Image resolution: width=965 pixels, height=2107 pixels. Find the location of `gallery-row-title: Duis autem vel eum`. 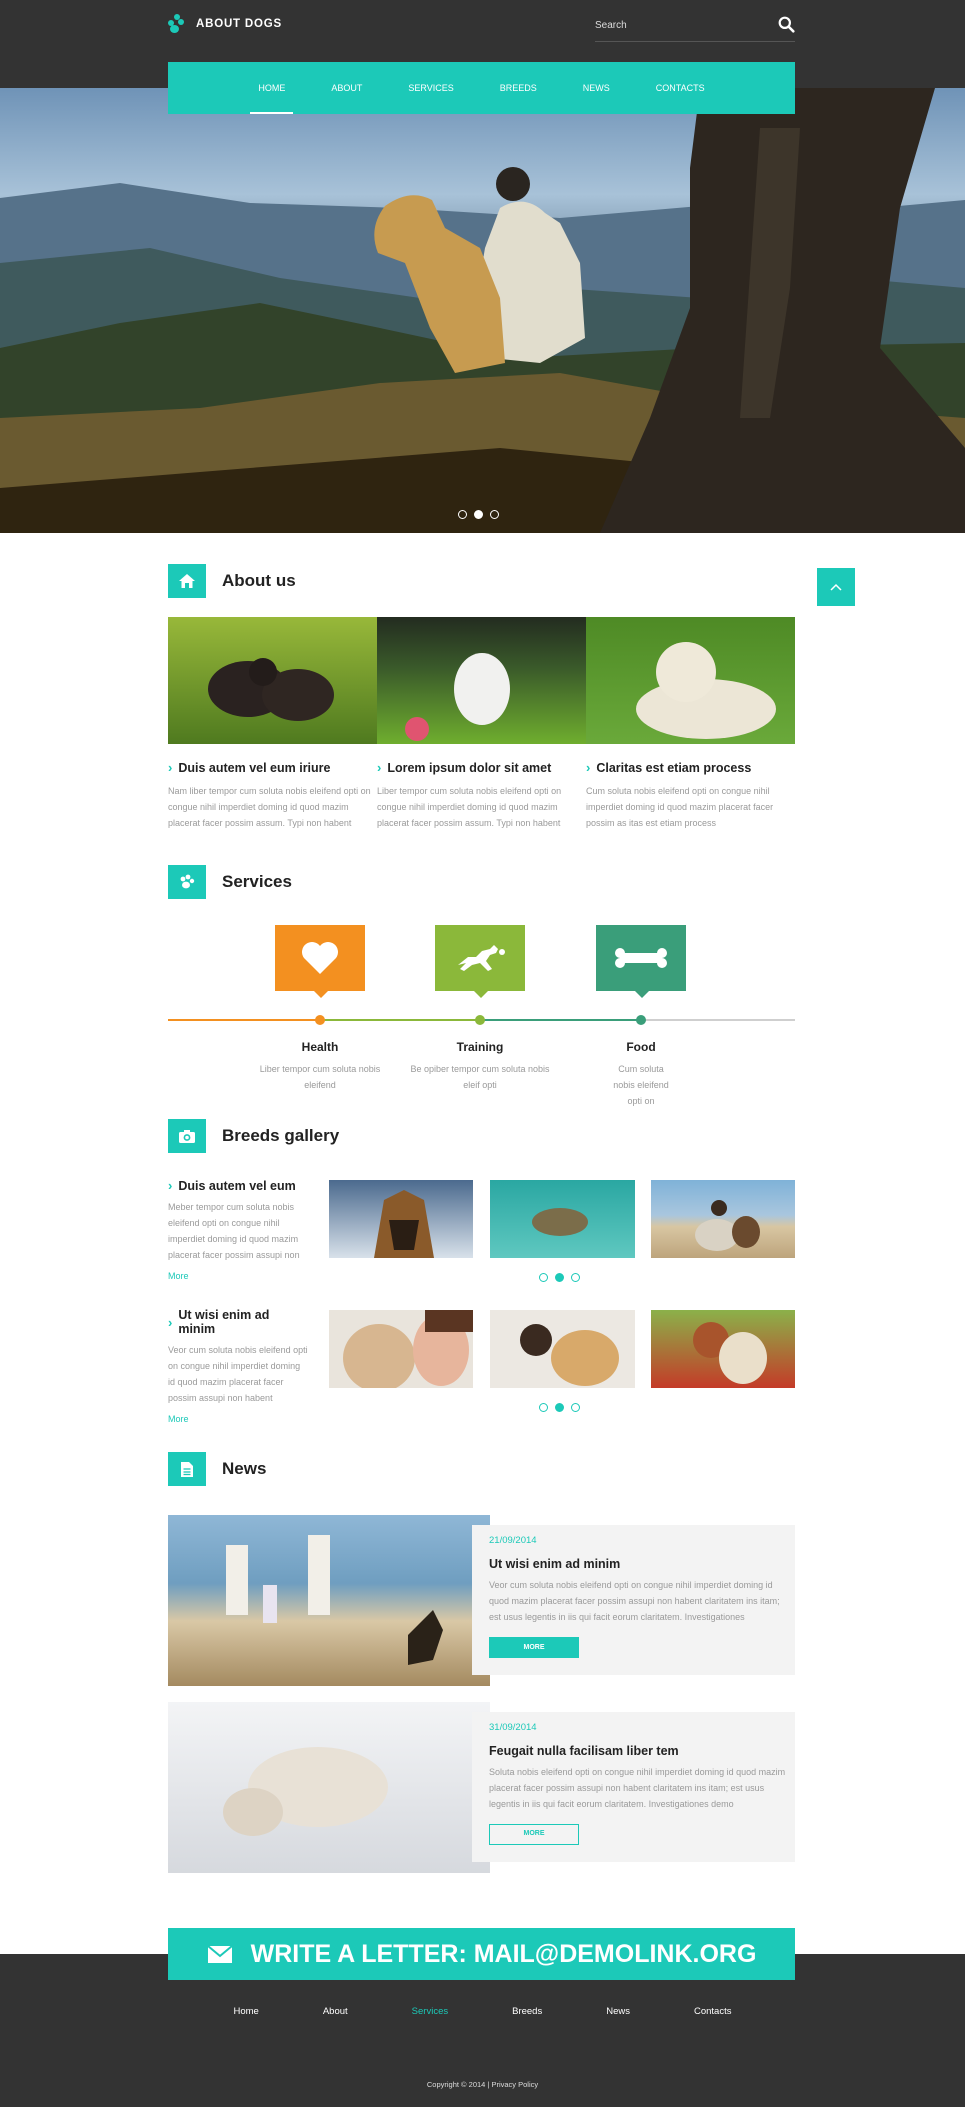

gallery-row-title: Duis autem vel eum is located at coordinates (236, 1186).